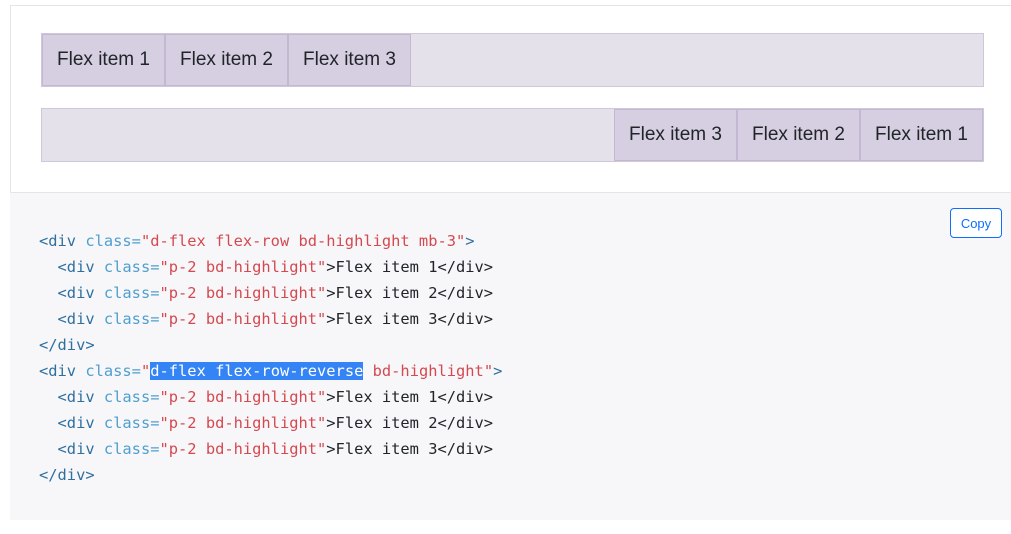 This screenshot has height=534, width=1011. Describe the element at coordinates (976, 223) in the screenshot. I see `copy-button: Copy` at that location.